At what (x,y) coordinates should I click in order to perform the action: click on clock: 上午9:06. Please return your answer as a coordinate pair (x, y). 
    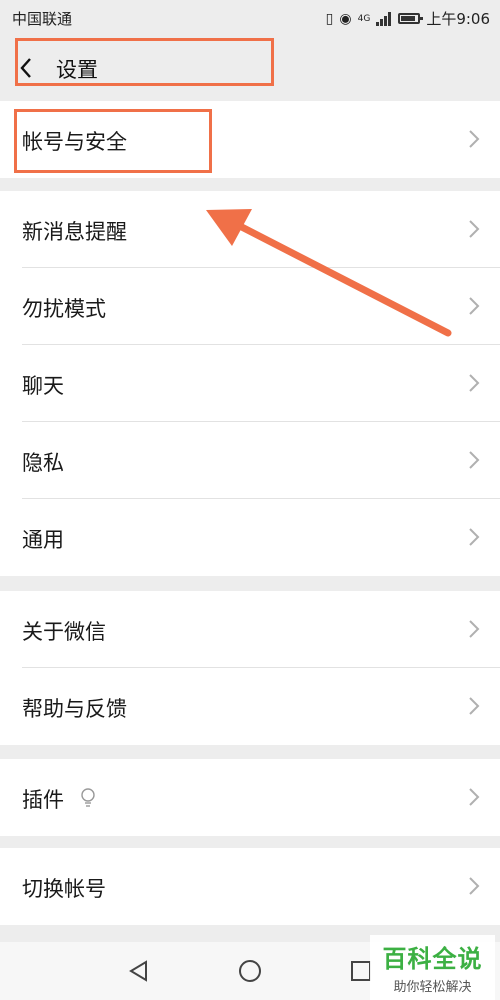
    Looking at the image, I should click on (458, 19).